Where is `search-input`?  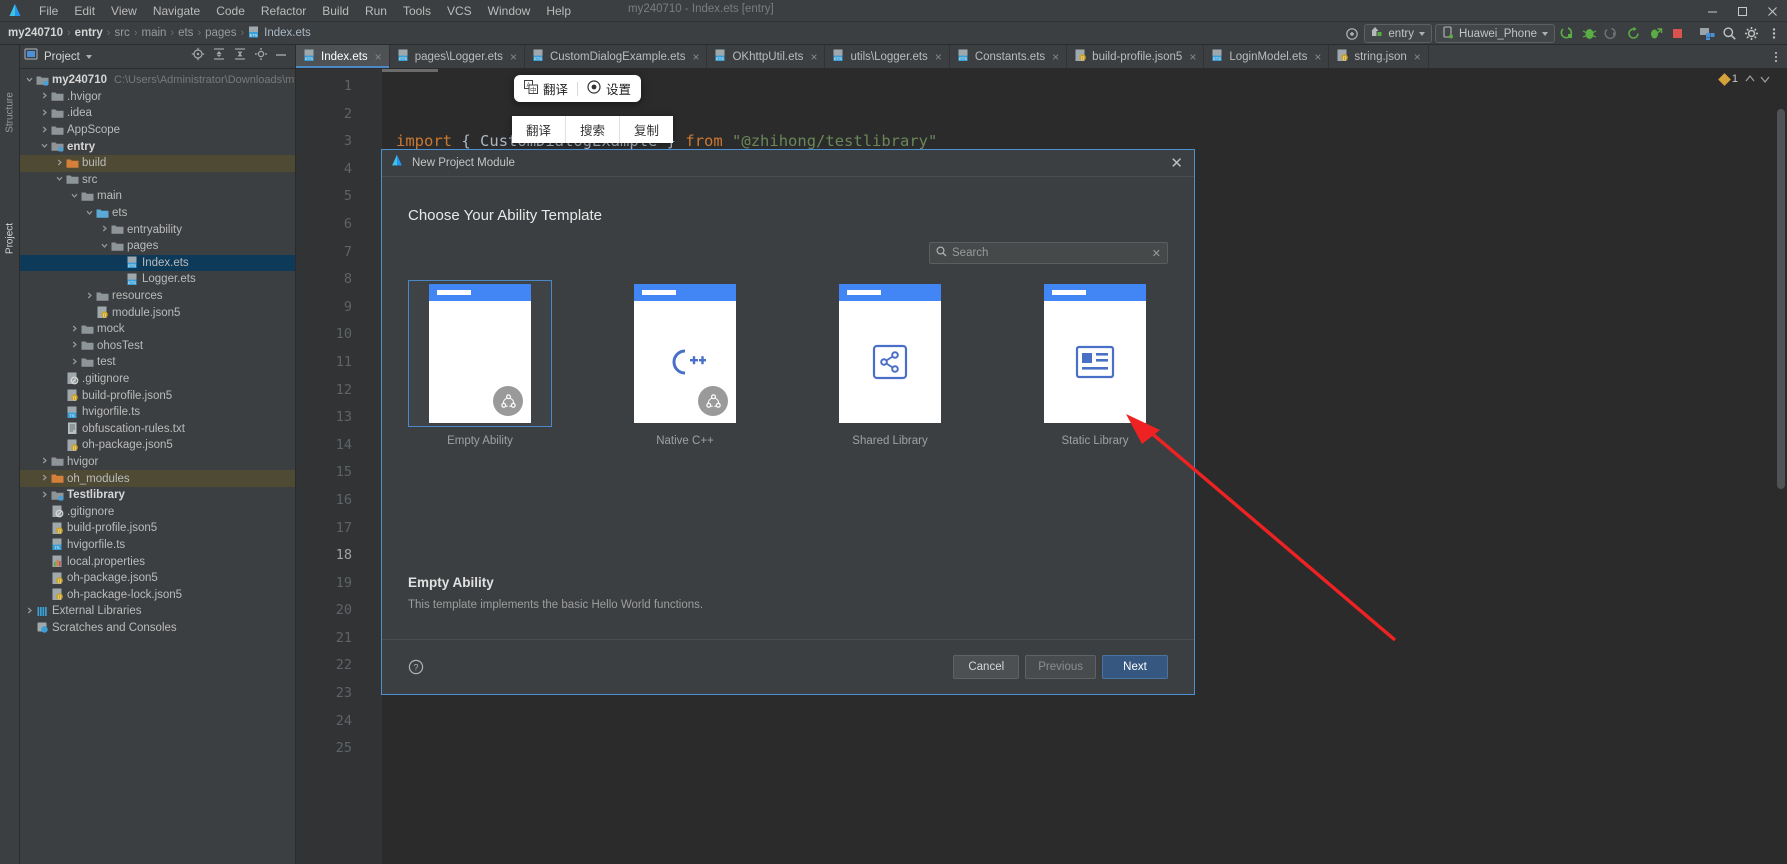 search-input is located at coordinates (1049, 253).